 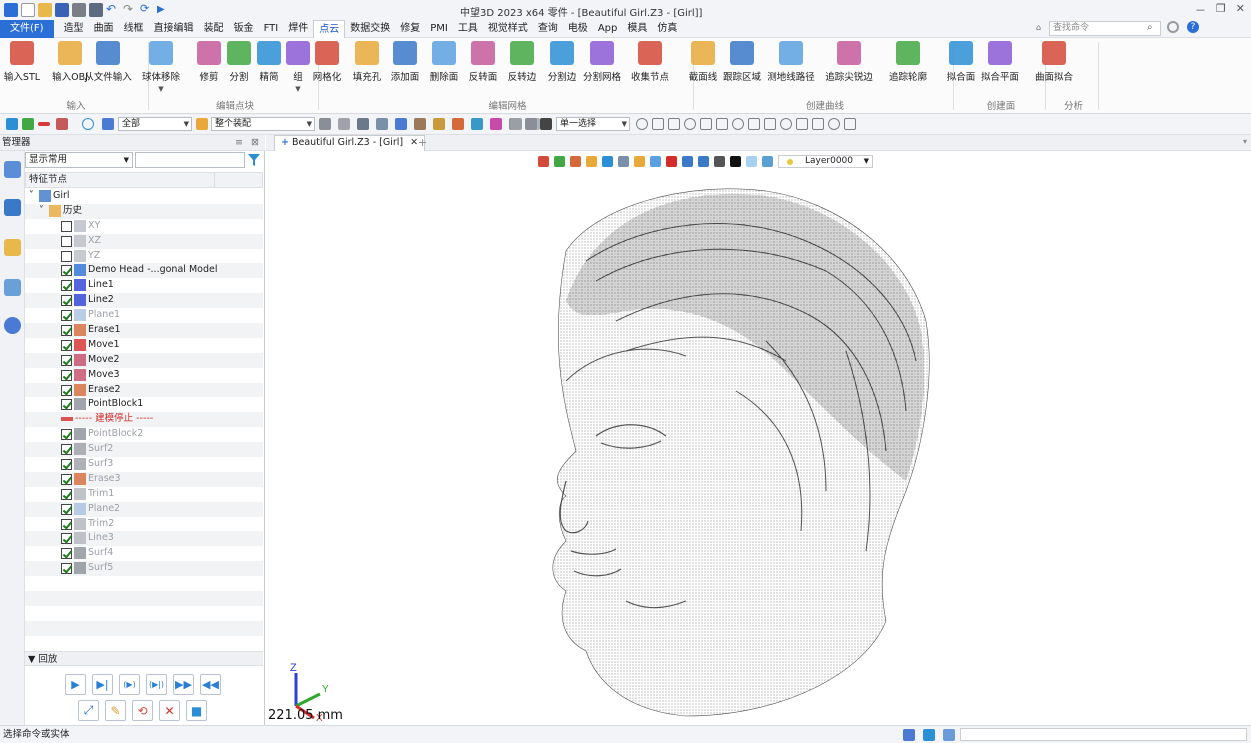 I want to click on new-file-icon, so click(x=28, y=10).